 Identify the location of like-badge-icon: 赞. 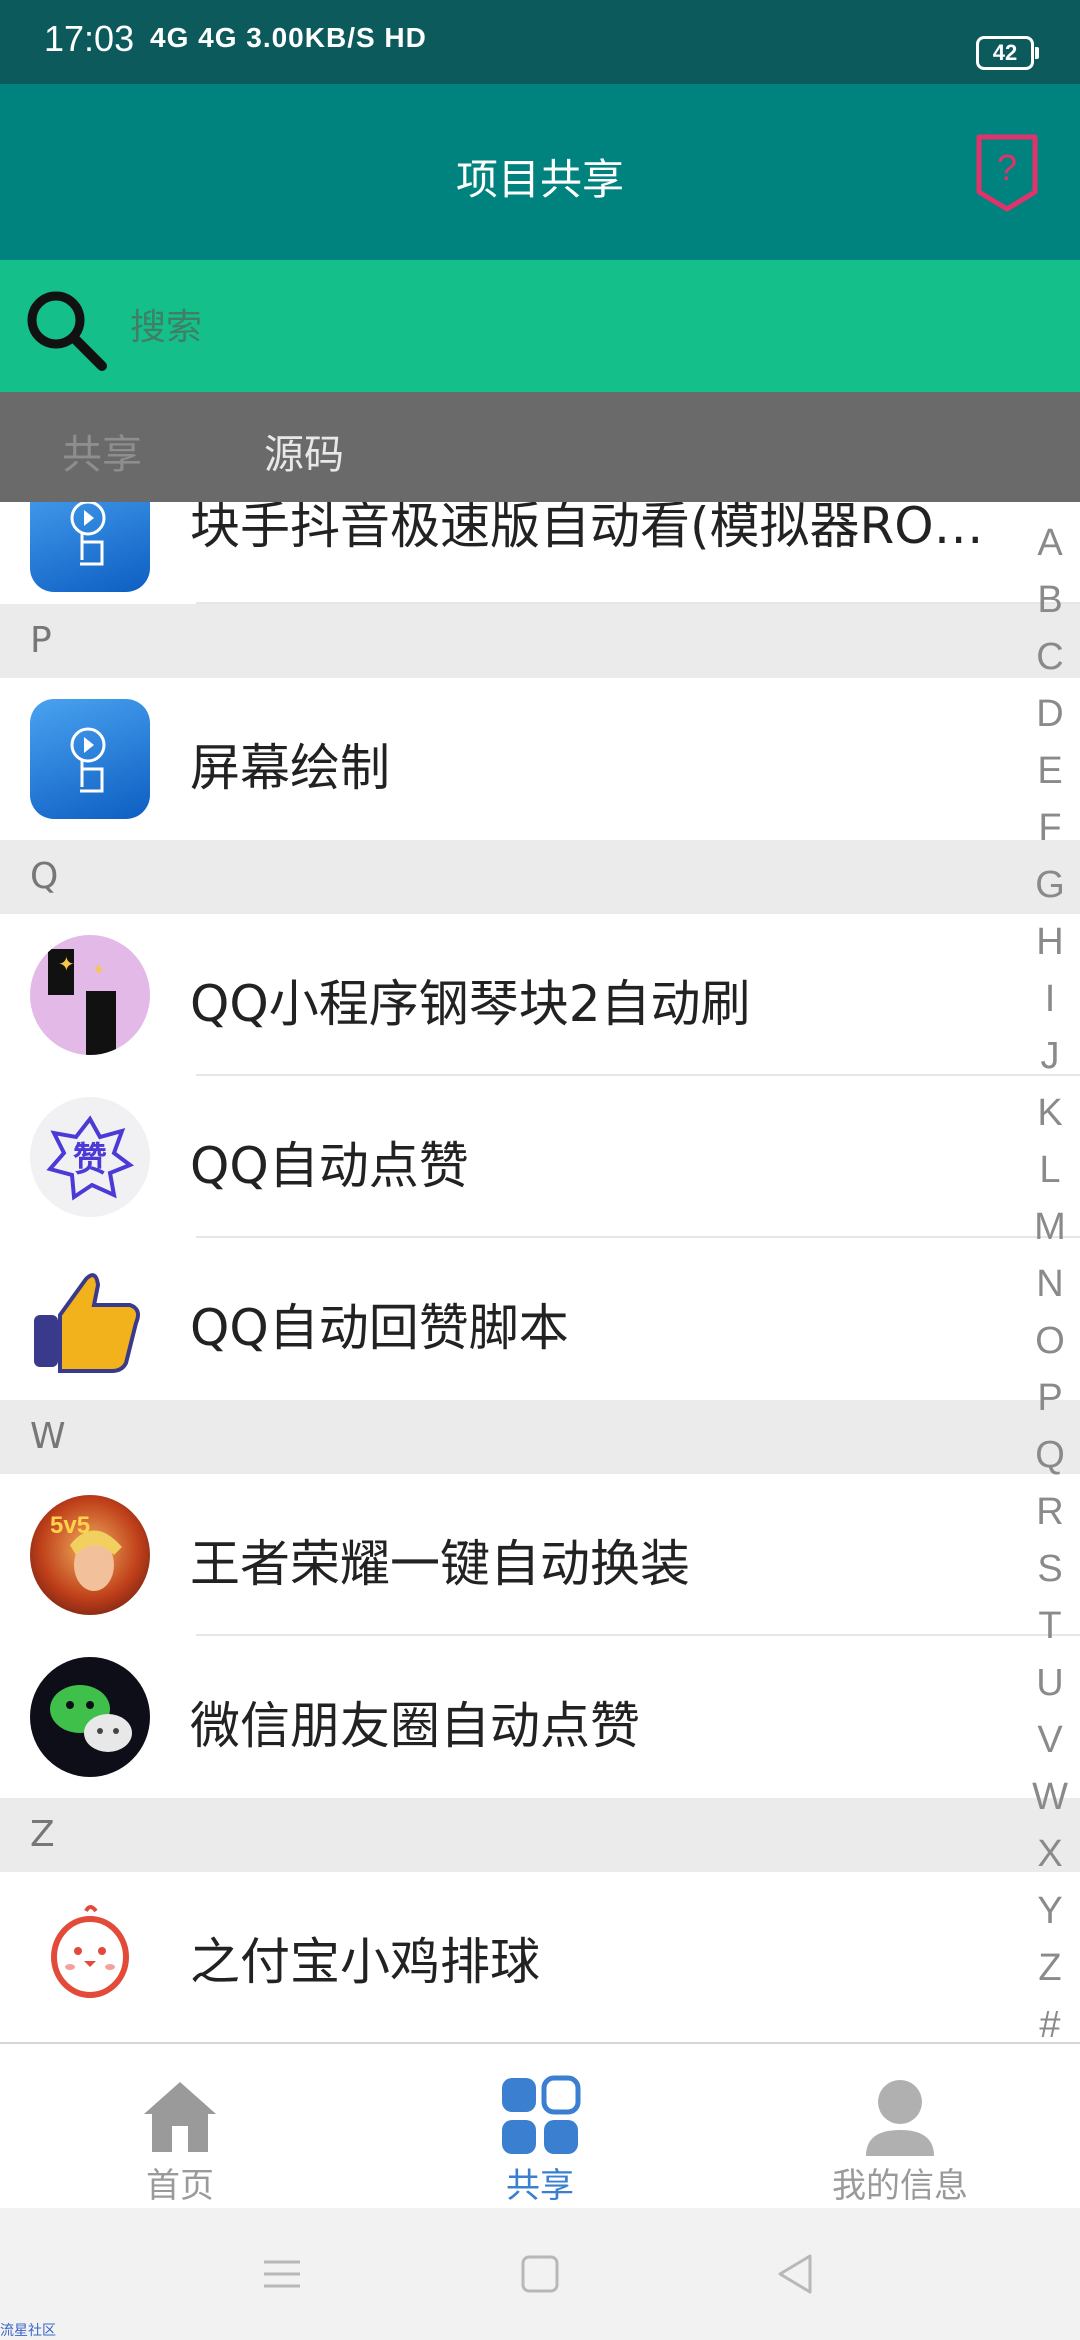
(90, 1157).